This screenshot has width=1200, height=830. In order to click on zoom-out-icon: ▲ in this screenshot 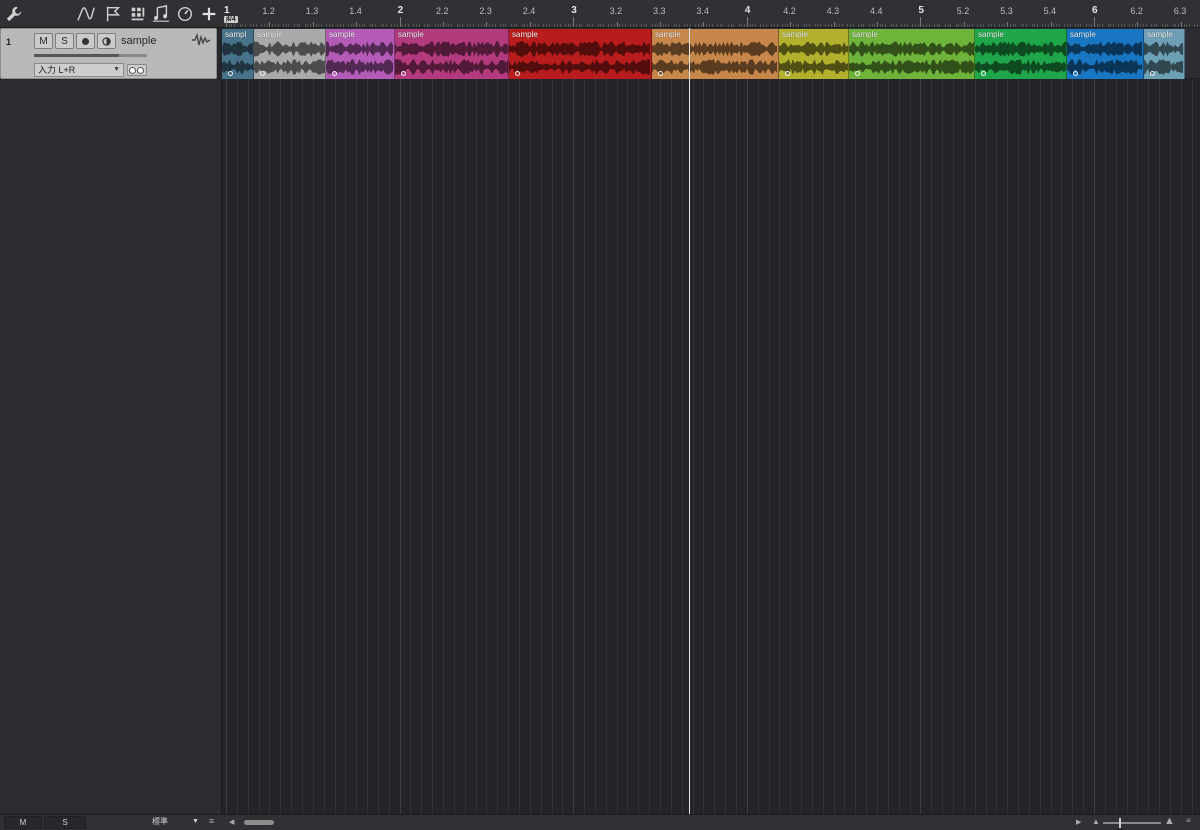, I will do `click(1096, 821)`.